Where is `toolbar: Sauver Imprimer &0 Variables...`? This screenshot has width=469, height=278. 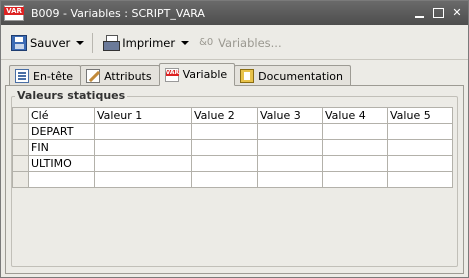
toolbar: Sauver Imprimer &0 Variables... is located at coordinates (234, 43).